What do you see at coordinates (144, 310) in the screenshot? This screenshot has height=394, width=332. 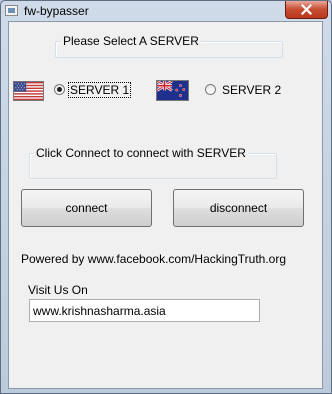 I see `website-field` at bounding box center [144, 310].